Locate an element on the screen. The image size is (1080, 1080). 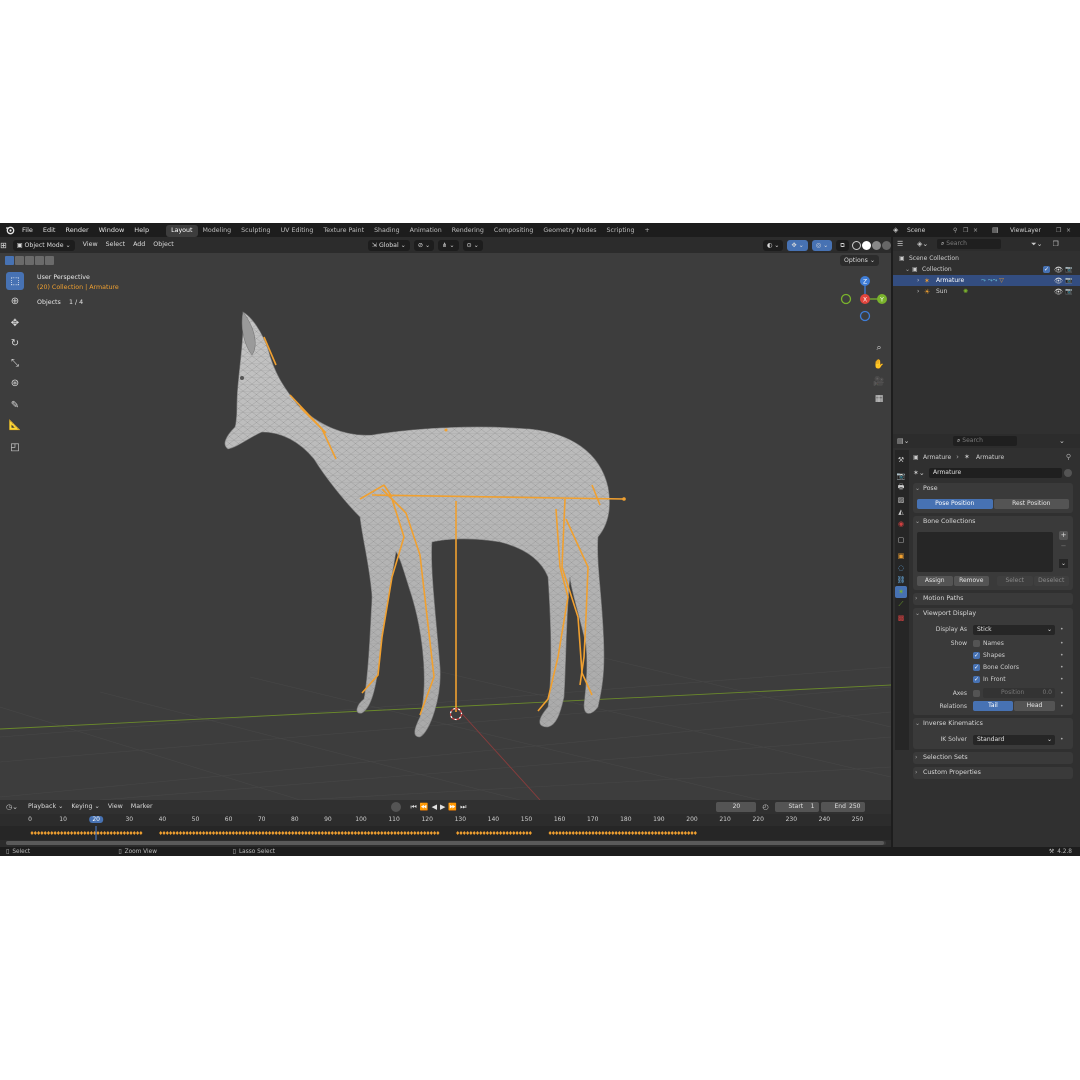
transform-tool-icon: ⊛ is located at coordinates (15, 383).